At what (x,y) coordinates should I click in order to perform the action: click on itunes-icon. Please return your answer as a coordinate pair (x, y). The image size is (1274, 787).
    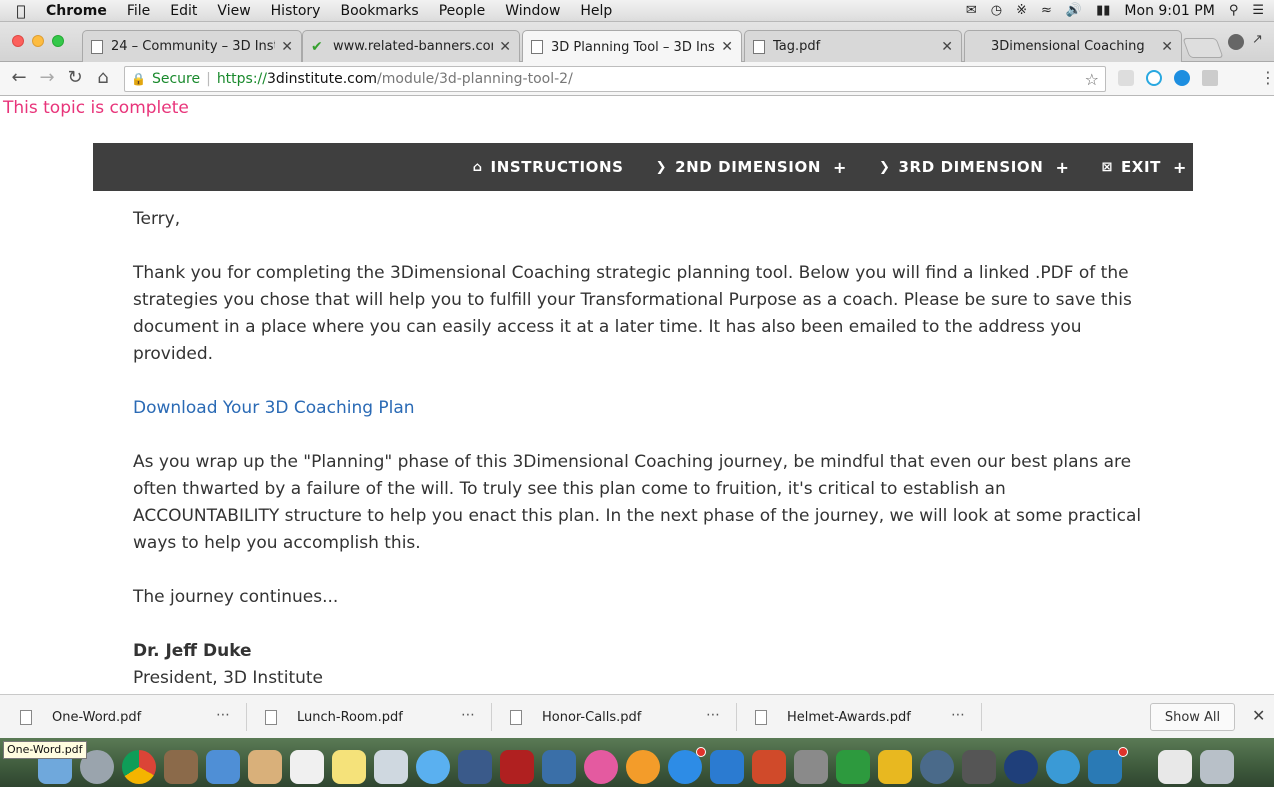
    Looking at the image, I should click on (601, 767).